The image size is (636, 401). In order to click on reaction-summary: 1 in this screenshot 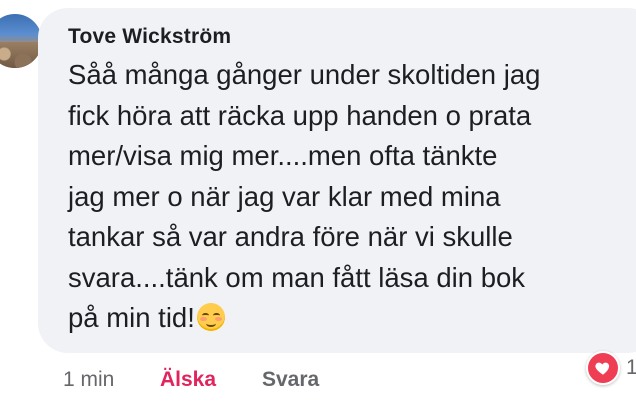, I will do `click(611, 368)`.